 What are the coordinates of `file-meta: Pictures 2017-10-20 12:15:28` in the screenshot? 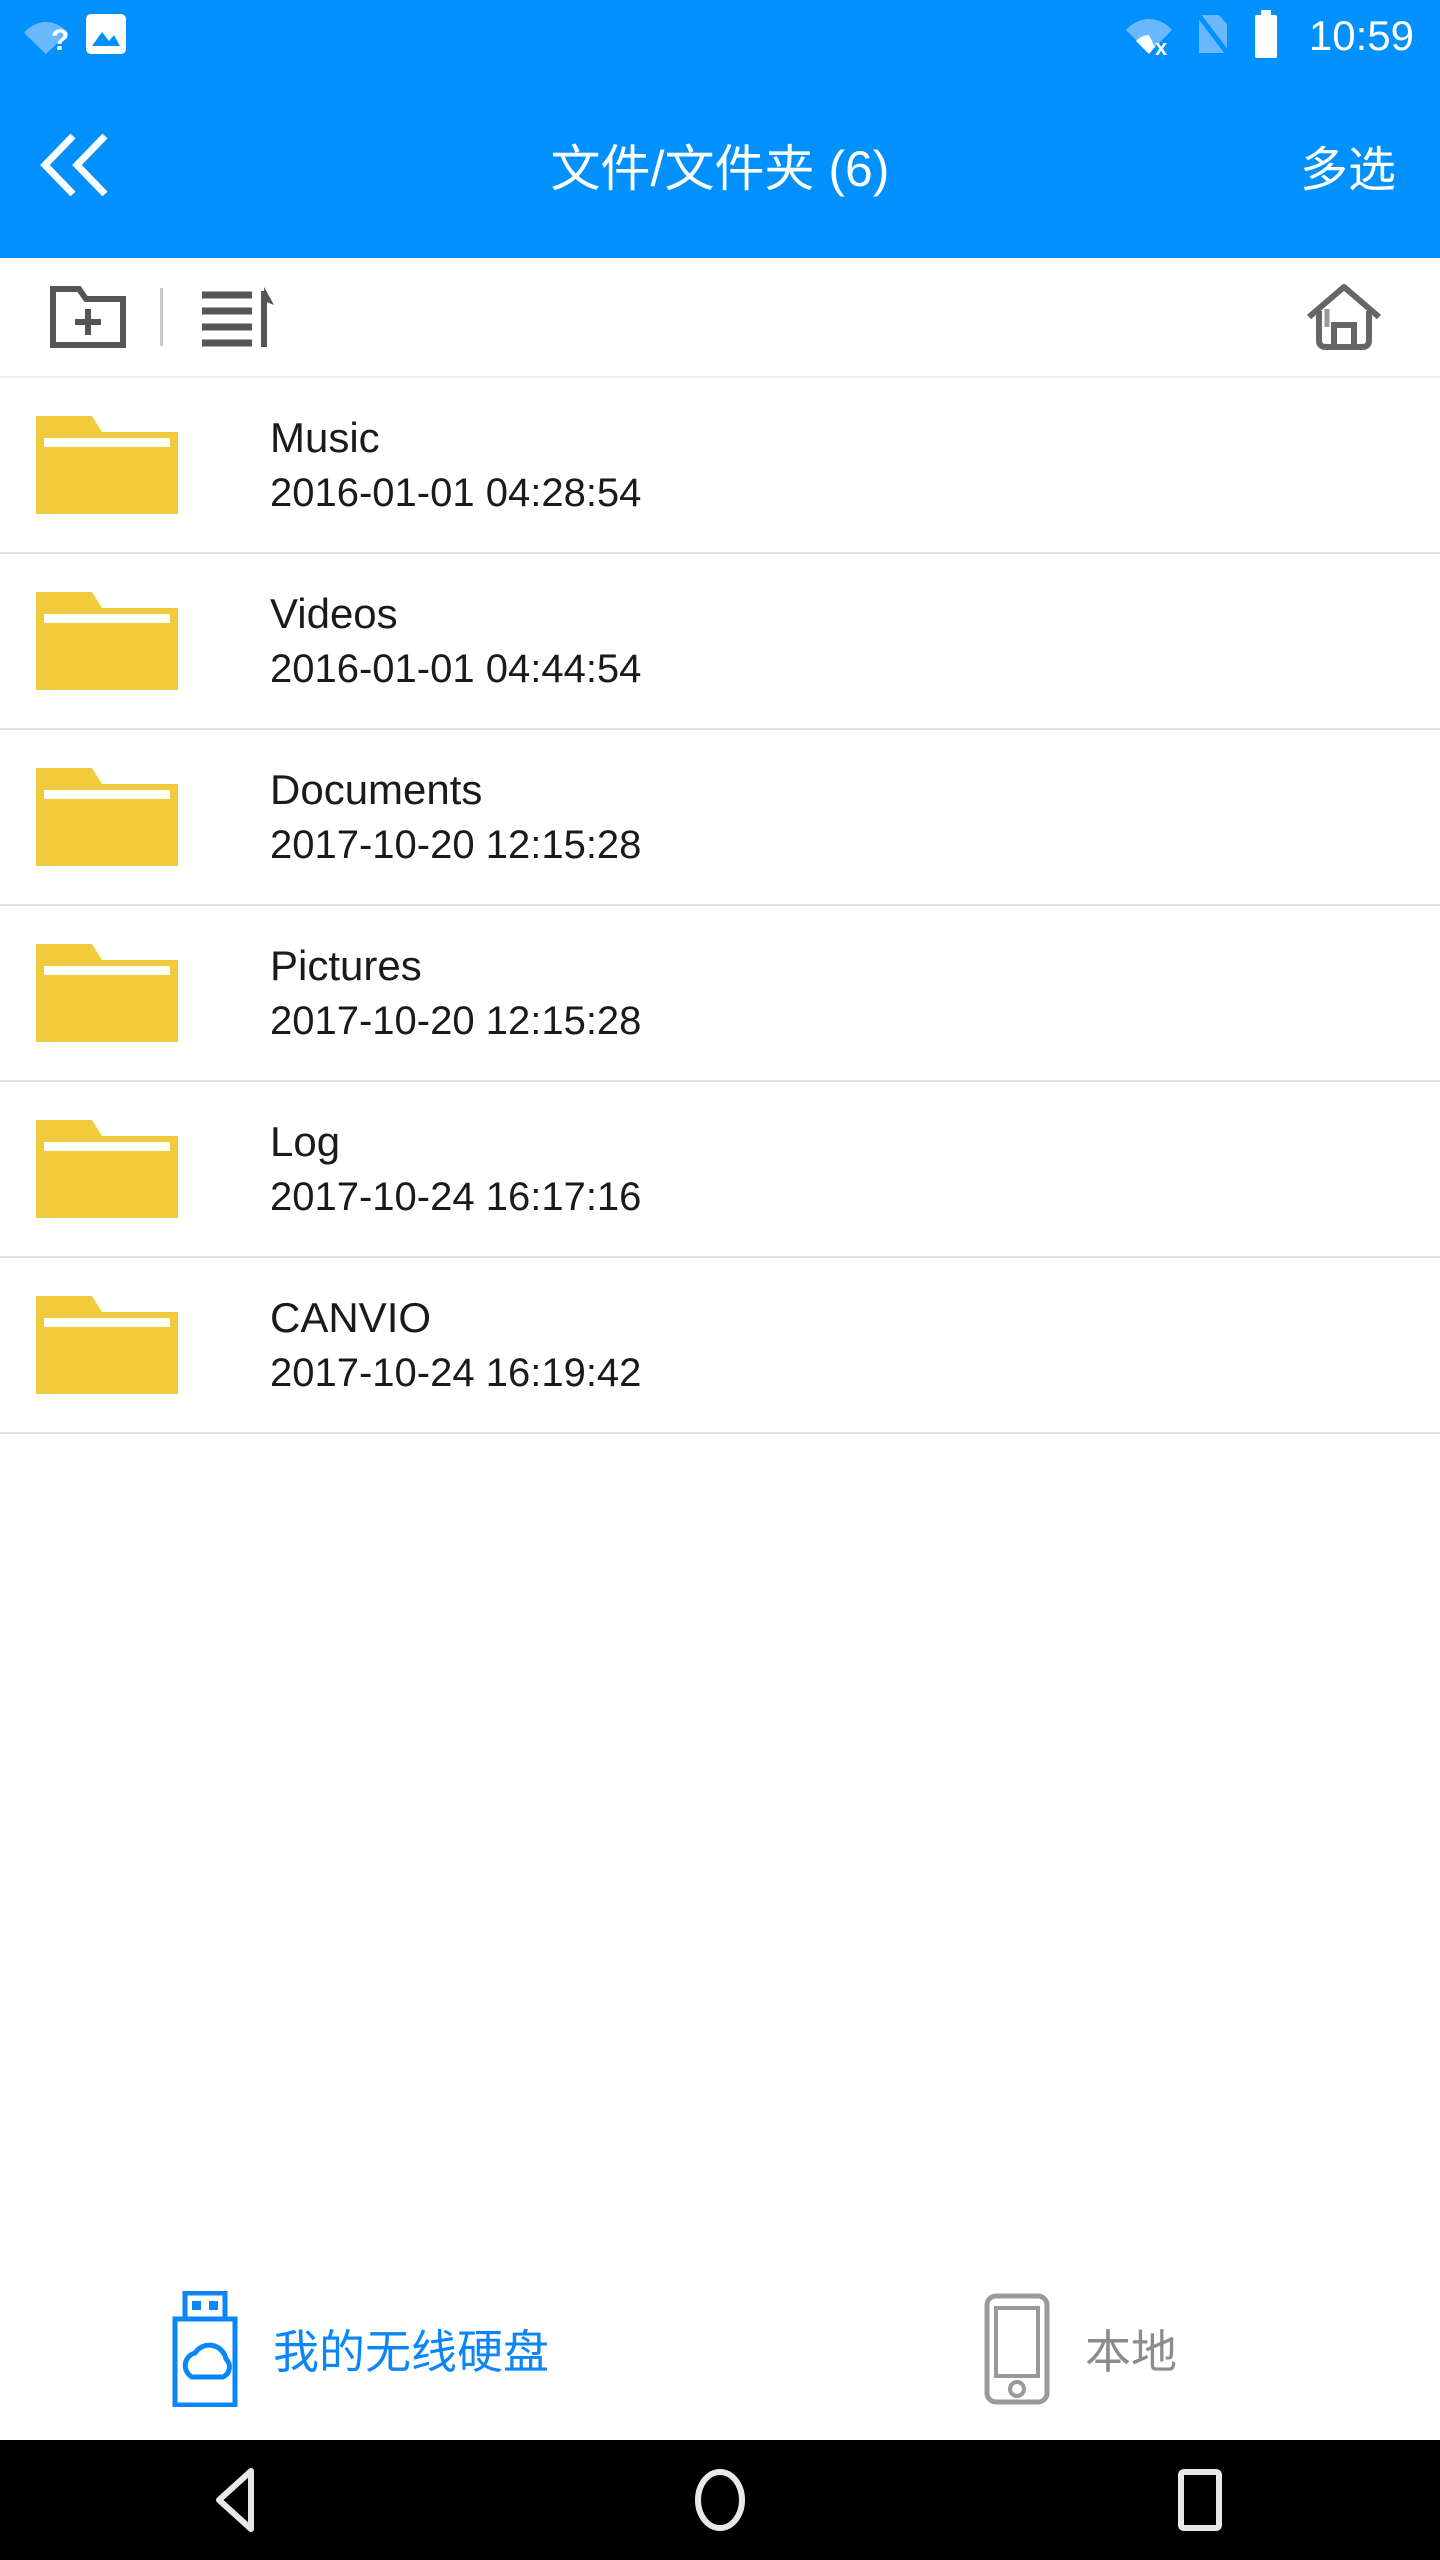 It's located at (455, 993).